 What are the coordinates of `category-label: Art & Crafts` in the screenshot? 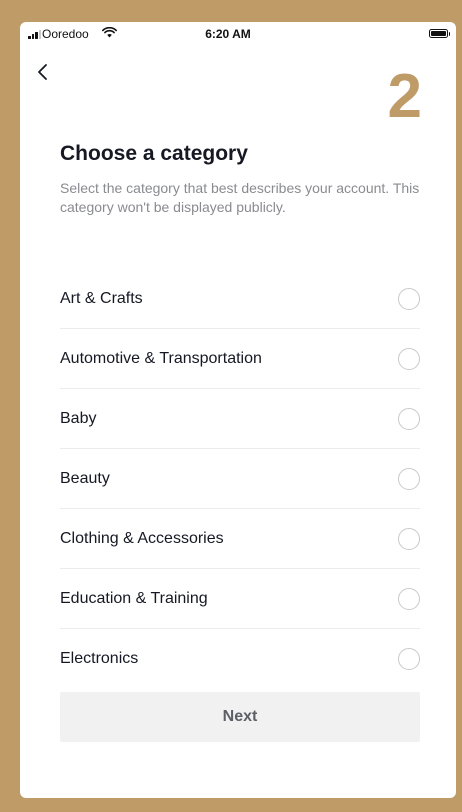 It's located at (101, 298).